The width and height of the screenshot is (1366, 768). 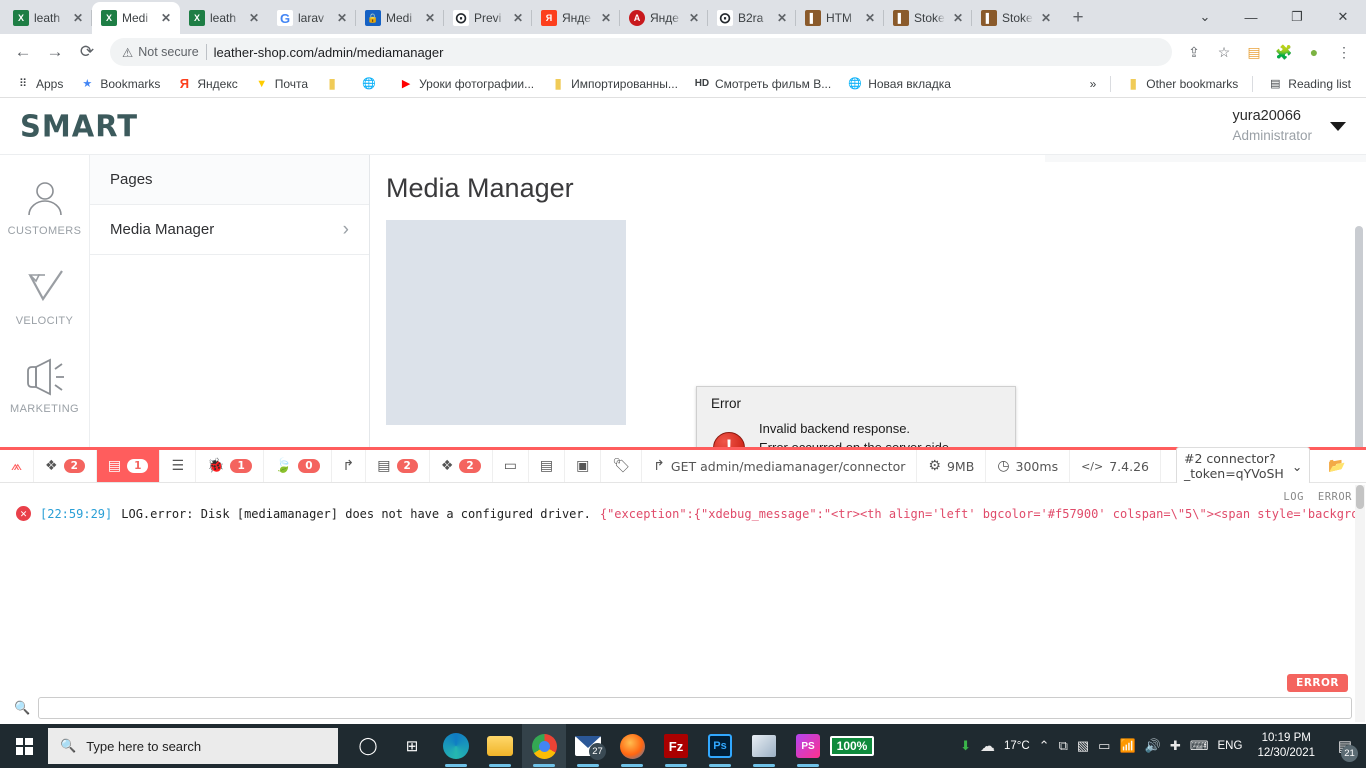 What do you see at coordinates (1343, 17) in the screenshot?
I see `close-window-icon: ✕` at bounding box center [1343, 17].